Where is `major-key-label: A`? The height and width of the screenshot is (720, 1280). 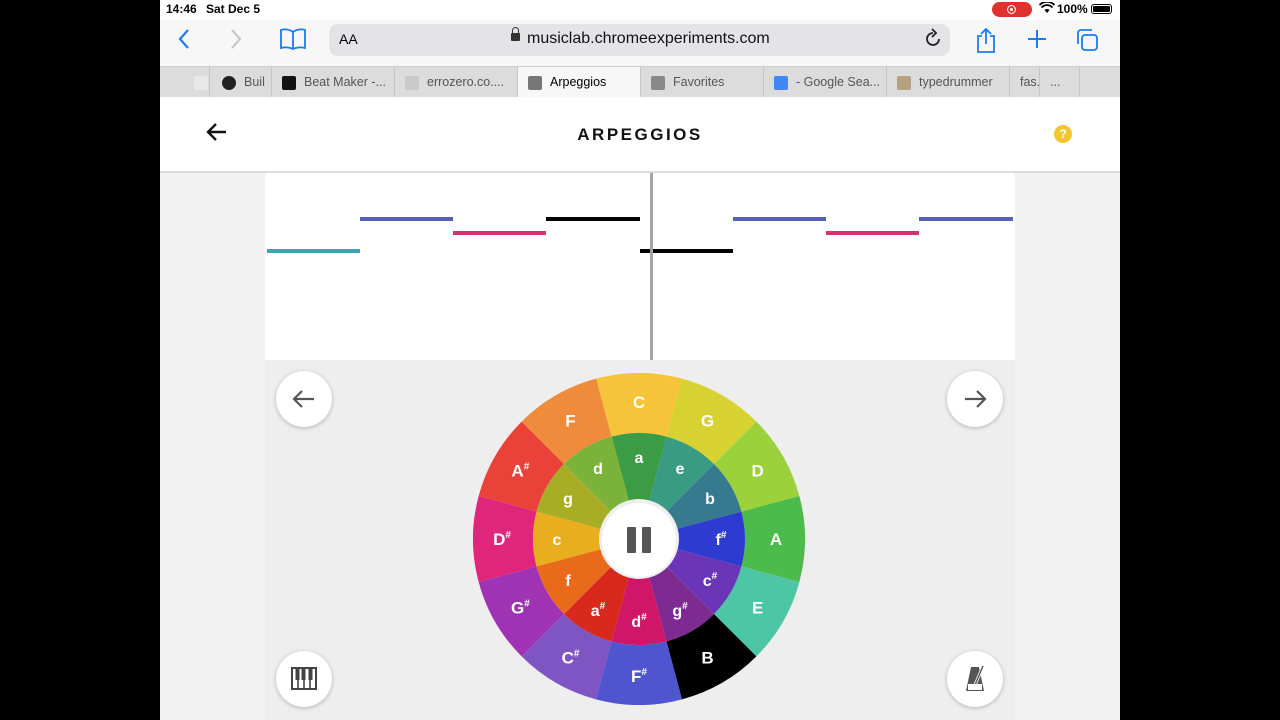
major-key-label: A is located at coordinates (776, 539).